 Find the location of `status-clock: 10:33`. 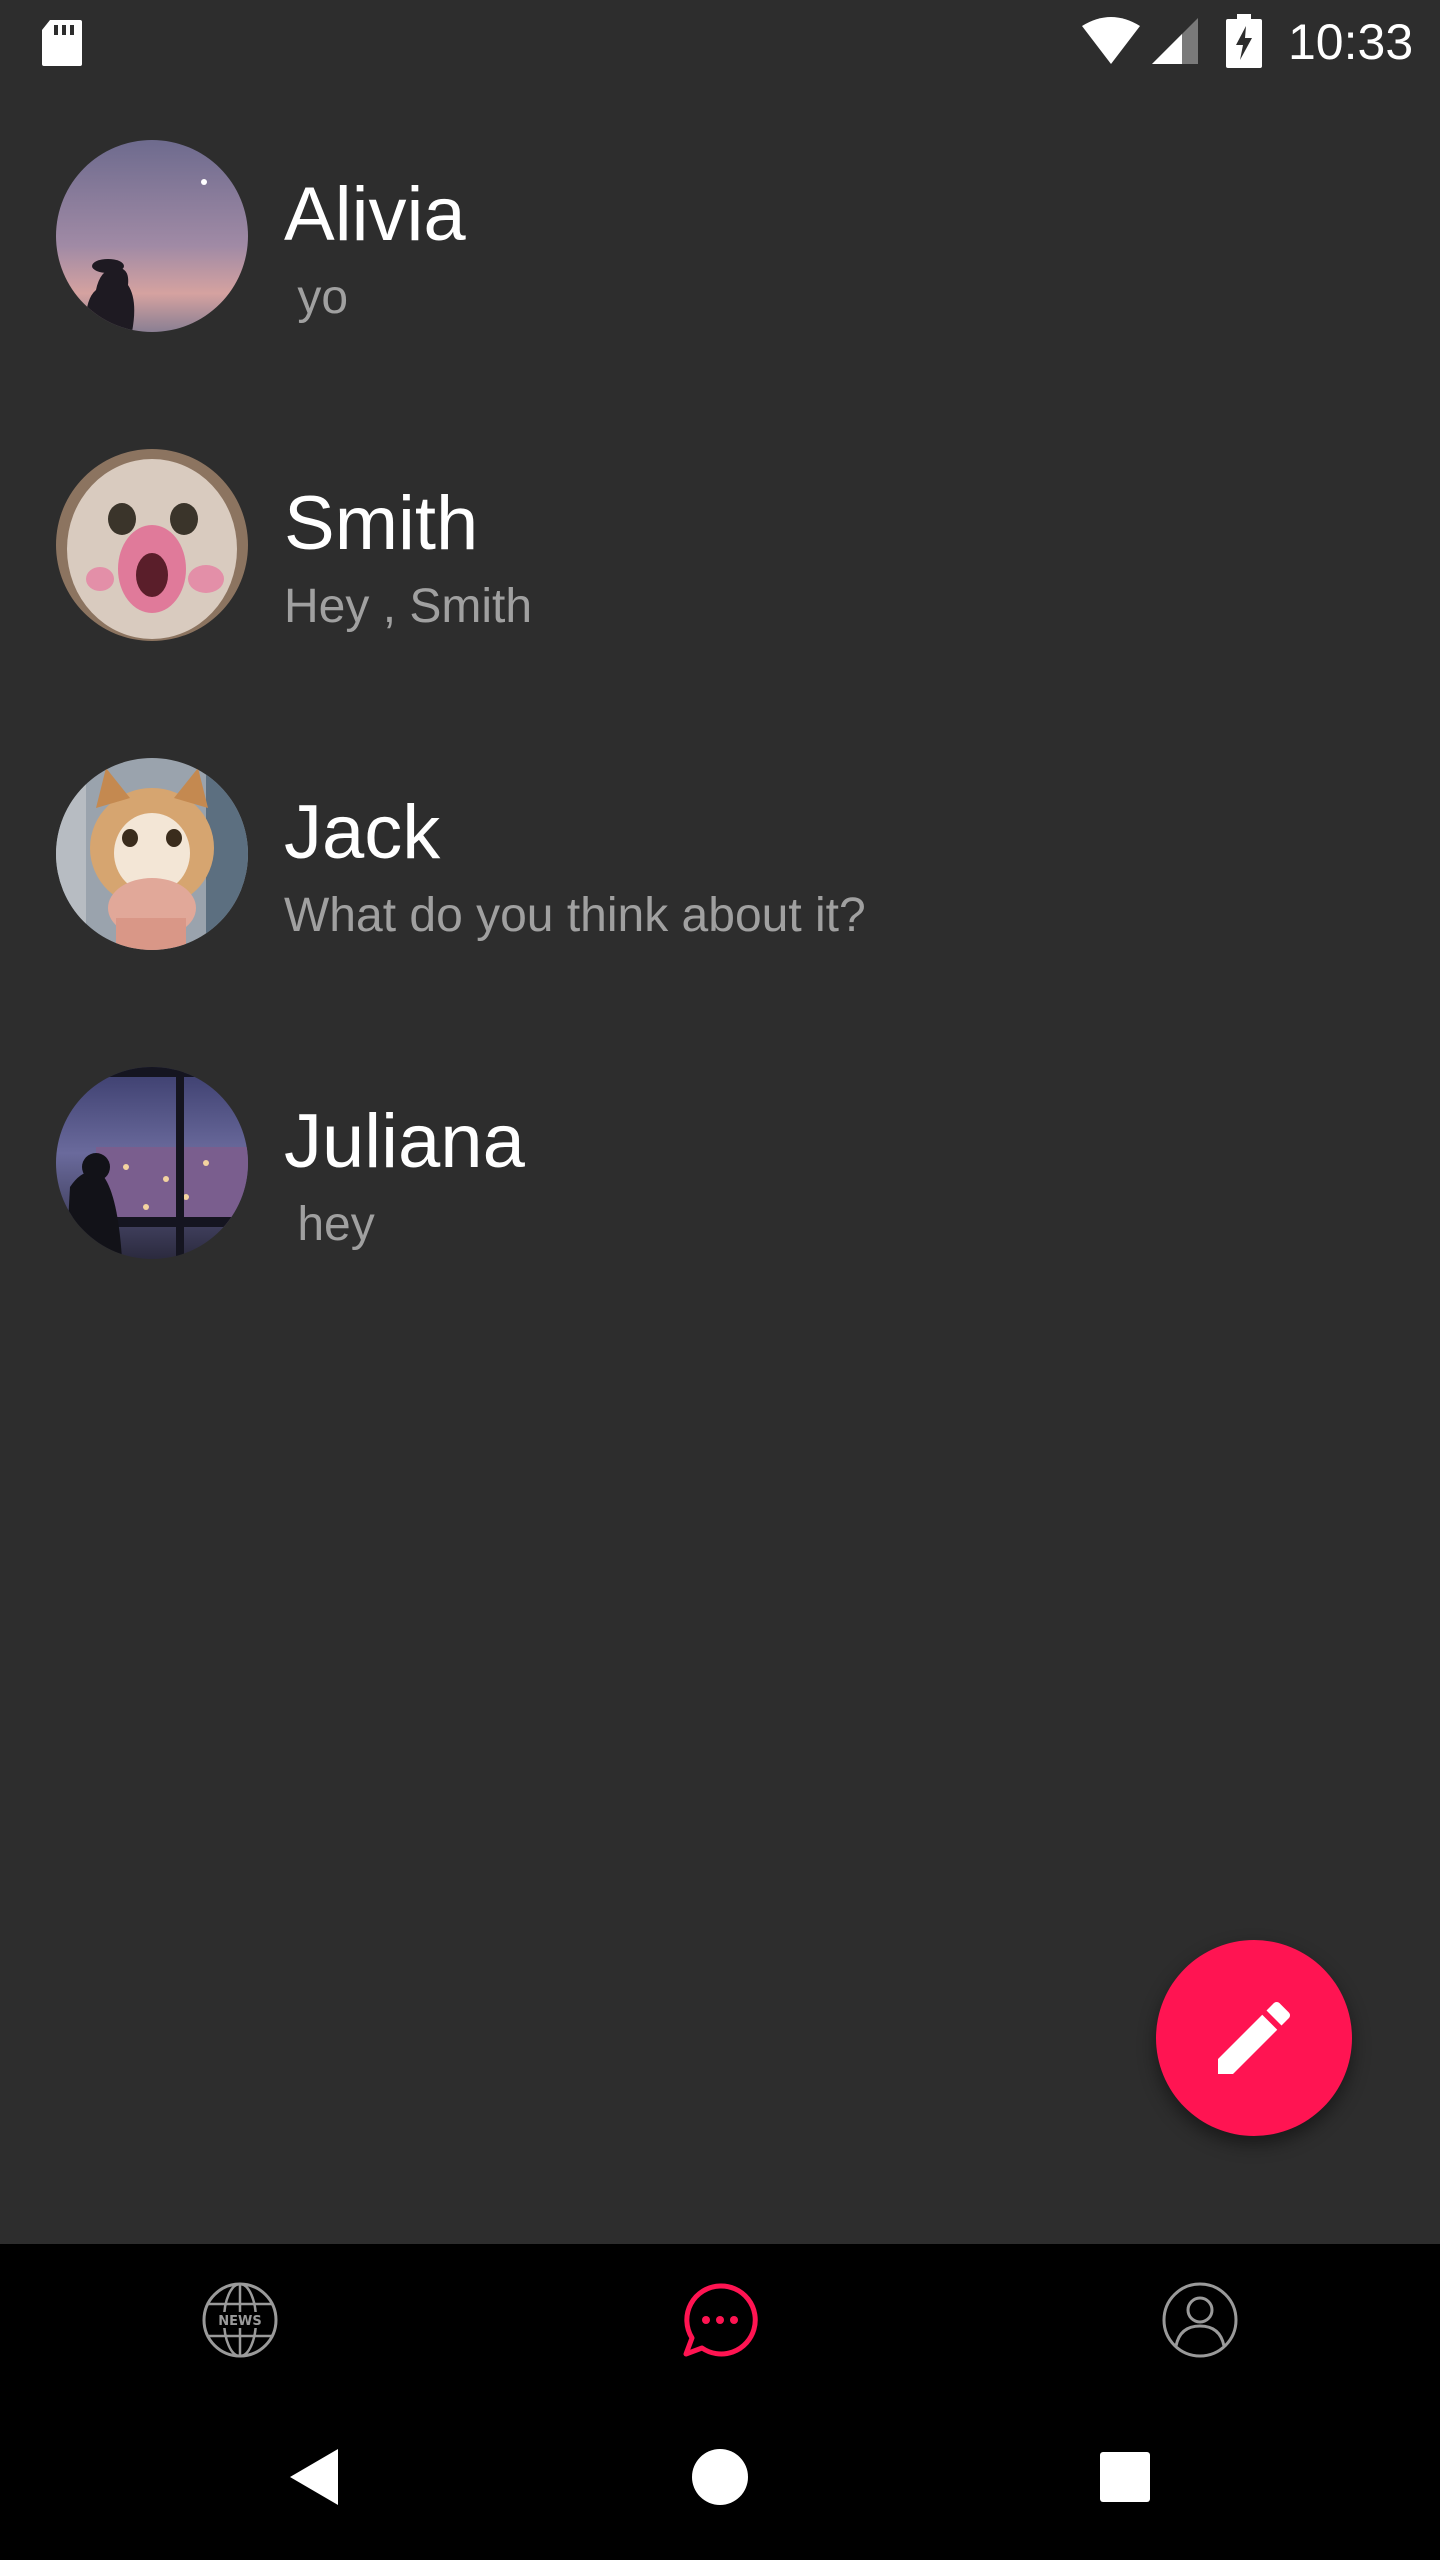

status-clock: 10:33 is located at coordinates (1351, 42).